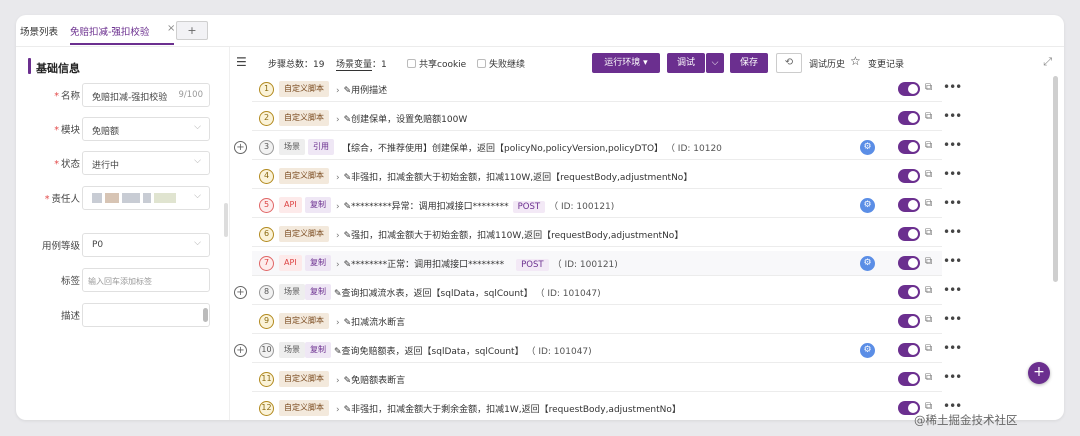 The width and height of the screenshot is (1080, 436). Describe the element at coordinates (241, 62) in the screenshot. I see `menu-icon: ☰` at that location.